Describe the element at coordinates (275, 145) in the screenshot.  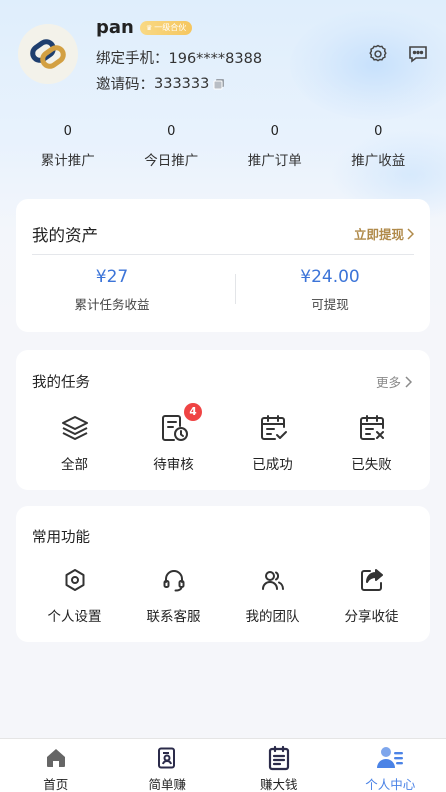
I see `stat-promotion-orders: 0 推广订单` at that location.